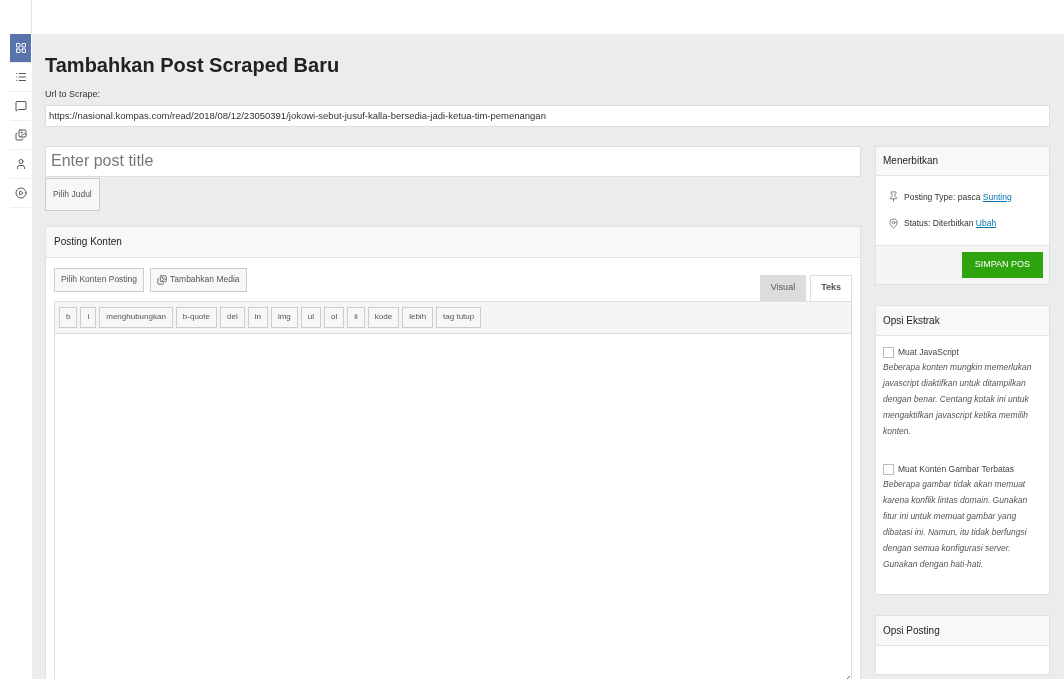 Image resolution: width=1064 pixels, height=679 pixels. What do you see at coordinates (962, 161) in the screenshot?
I see `panel-title: Menerbitkan` at bounding box center [962, 161].